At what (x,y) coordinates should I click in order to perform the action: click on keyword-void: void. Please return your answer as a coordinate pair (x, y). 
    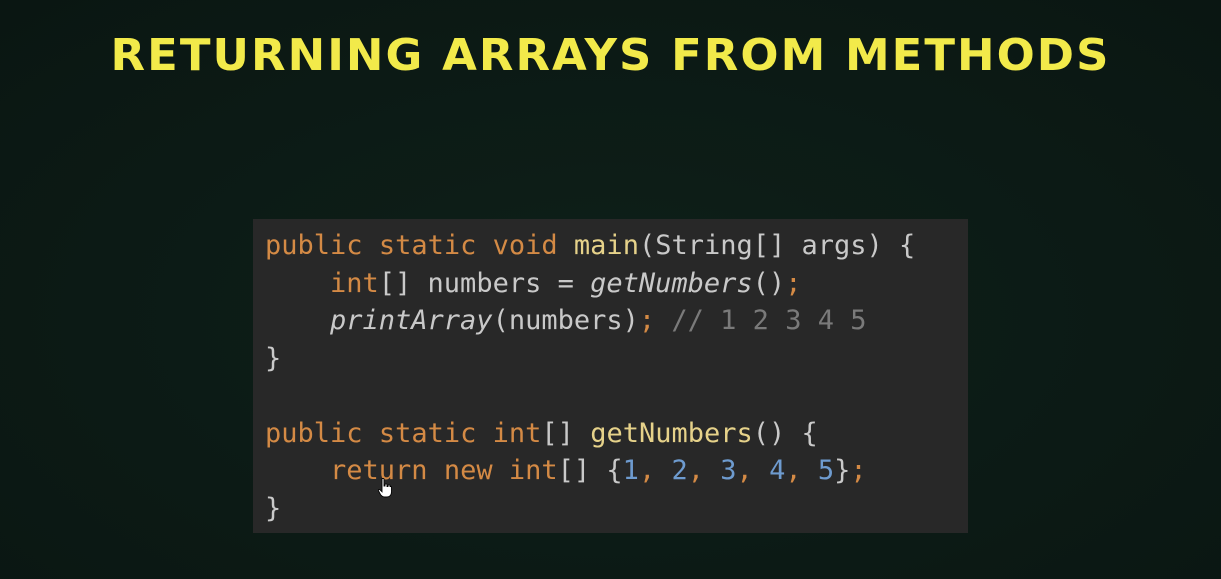
    Looking at the image, I should click on (525, 245).